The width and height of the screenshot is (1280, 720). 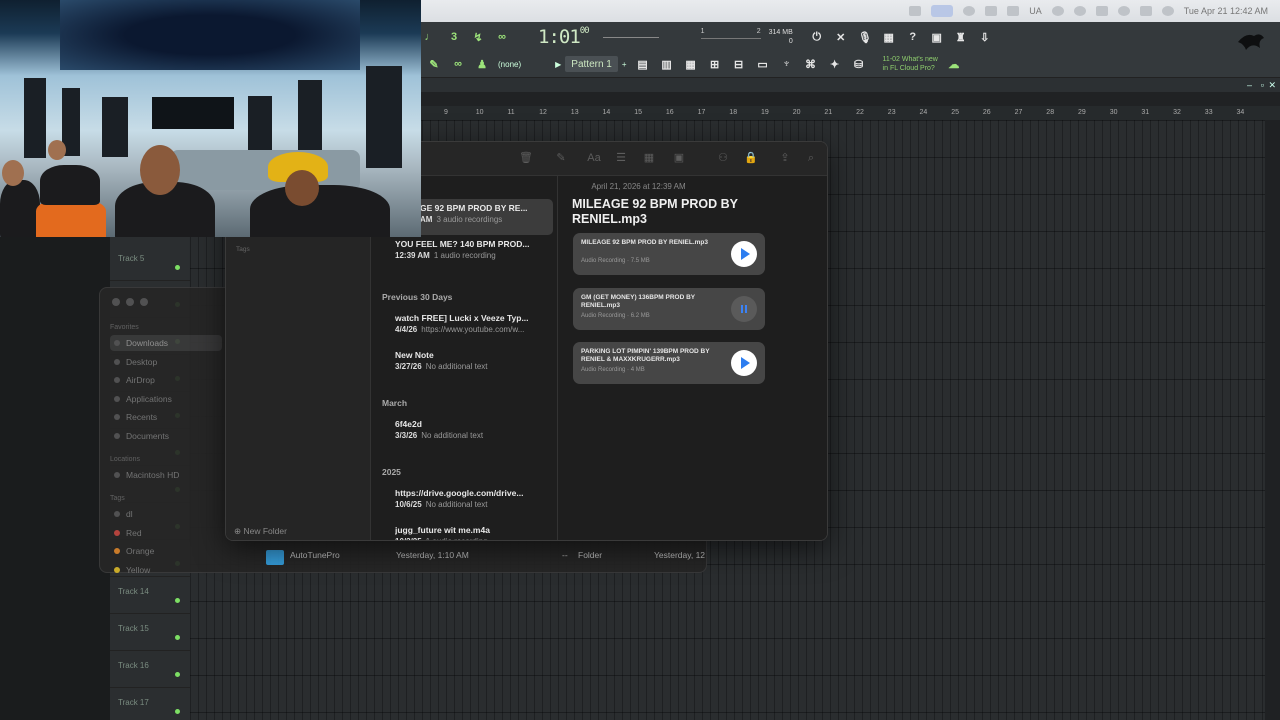 What do you see at coordinates (150, 669) in the screenshot?
I see `track-header: Track 16` at bounding box center [150, 669].